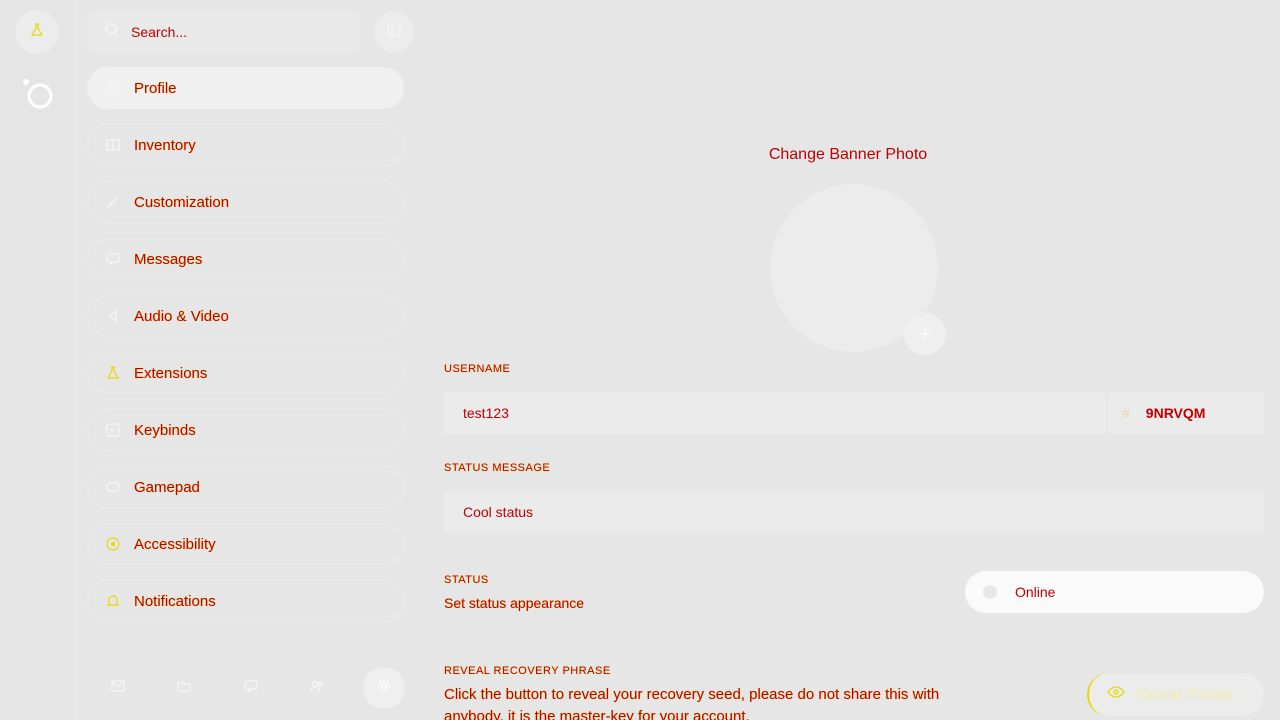 The width and height of the screenshot is (1280, 720). Describe the element at coordinates (245, 430) in the screenshot. I see `sidebar-item-keybinds: K Keybinds` at that location.